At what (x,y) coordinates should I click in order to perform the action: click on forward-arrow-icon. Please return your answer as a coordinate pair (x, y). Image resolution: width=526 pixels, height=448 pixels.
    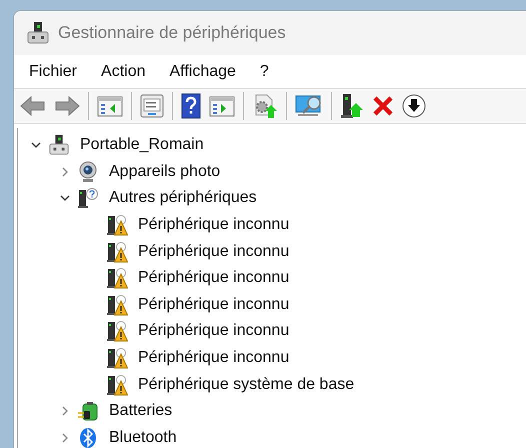
    Looking at the image, I should click on (67, 106).